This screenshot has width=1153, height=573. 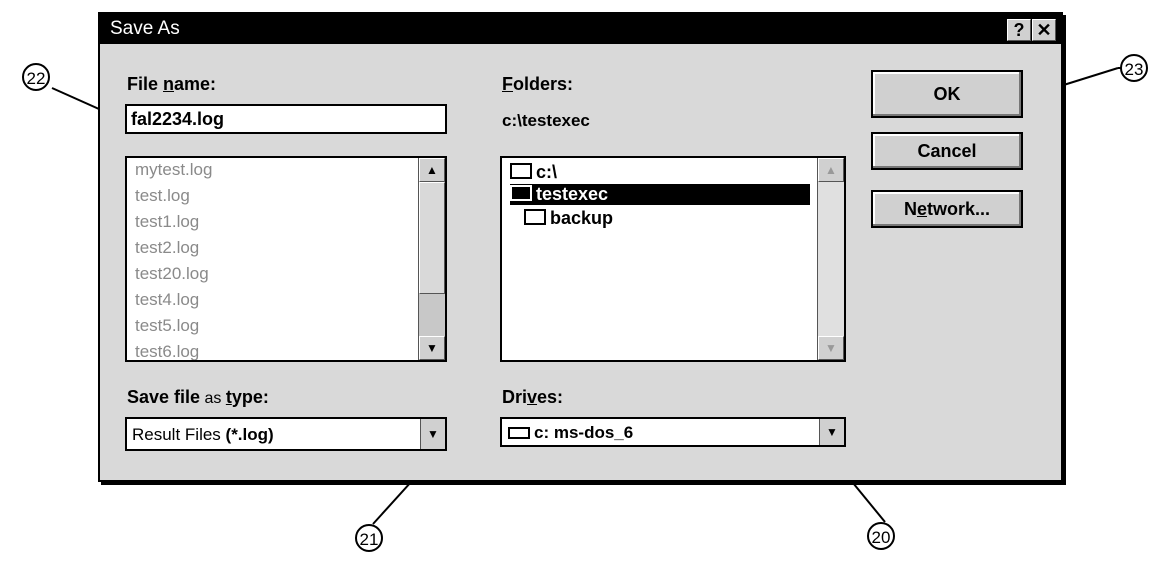 I want to click on list-item: mytest.log, so click(x=173, y=170).